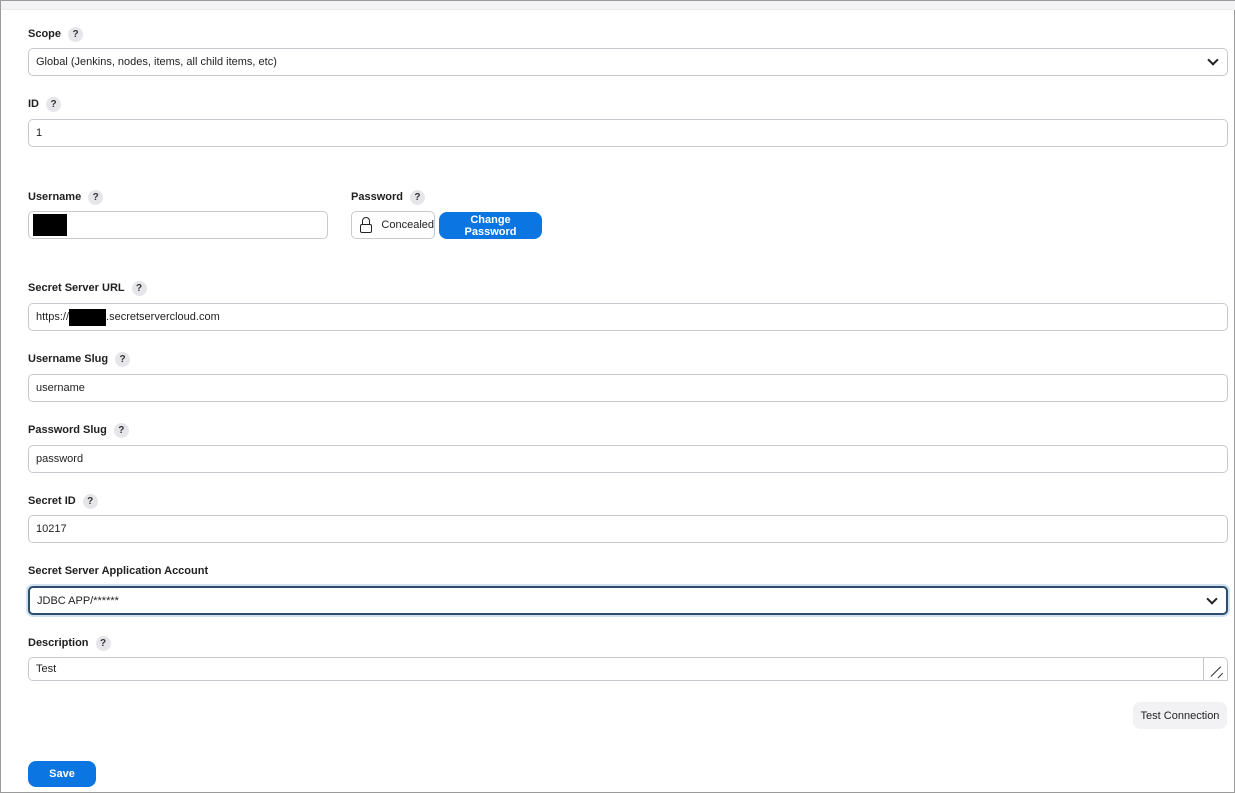 This screenshot has width=1235, height=793. What do you see at coordinates (628, 459) in the screenshot?
I see `password-slug-input: password` at bounding box center [628, 459].